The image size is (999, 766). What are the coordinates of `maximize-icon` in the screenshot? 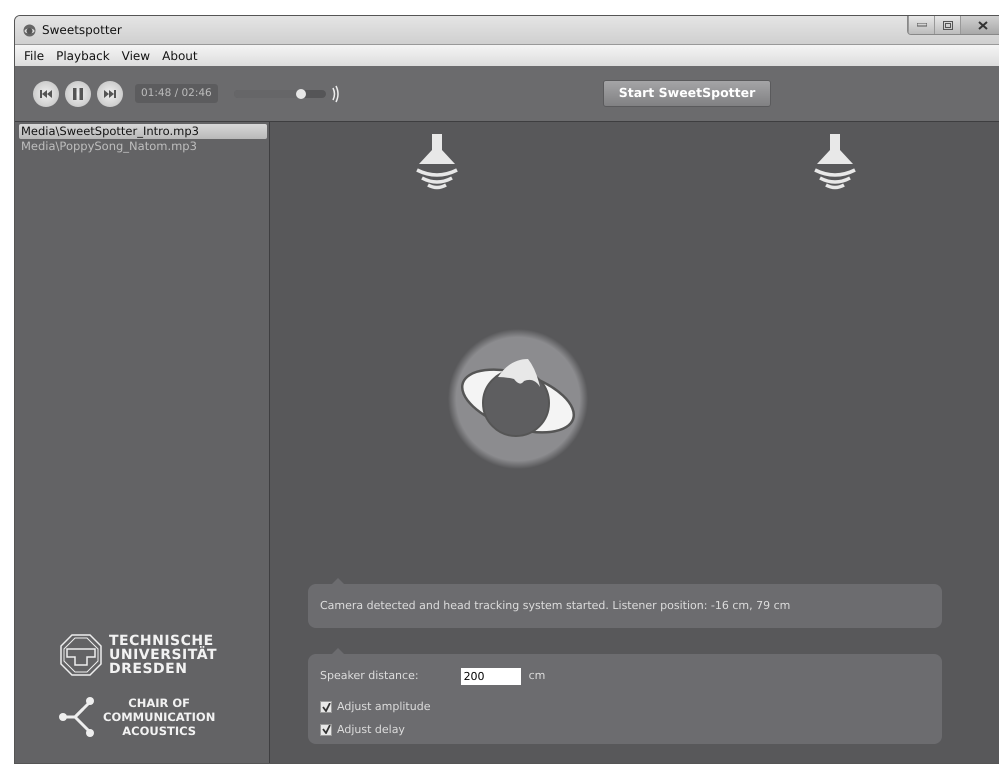 It's located at (947, 25).